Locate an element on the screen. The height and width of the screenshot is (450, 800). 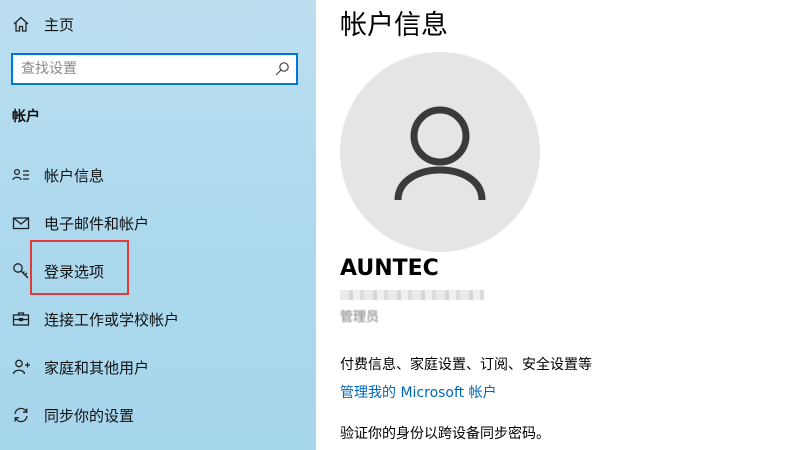
sidebar-item-label: 同步你的设置 is located at coordinates (89, 415).